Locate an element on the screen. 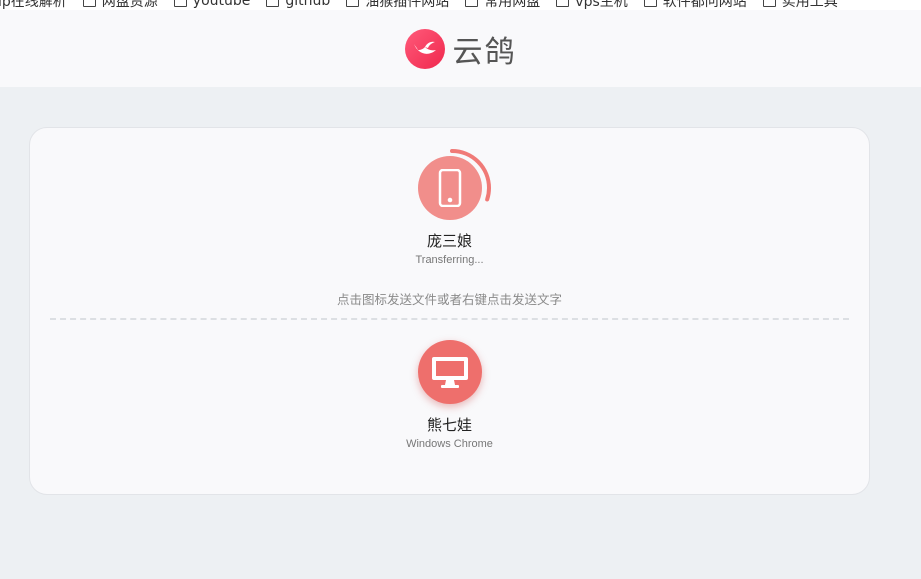 This screenshot has width=921, height=579. app-header: 云鸽 is located at coordinates (460, 48).